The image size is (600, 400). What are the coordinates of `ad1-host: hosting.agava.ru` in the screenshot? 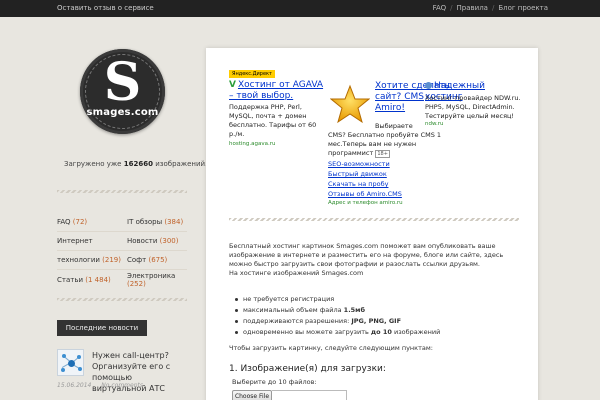 It's located at (252, 144).